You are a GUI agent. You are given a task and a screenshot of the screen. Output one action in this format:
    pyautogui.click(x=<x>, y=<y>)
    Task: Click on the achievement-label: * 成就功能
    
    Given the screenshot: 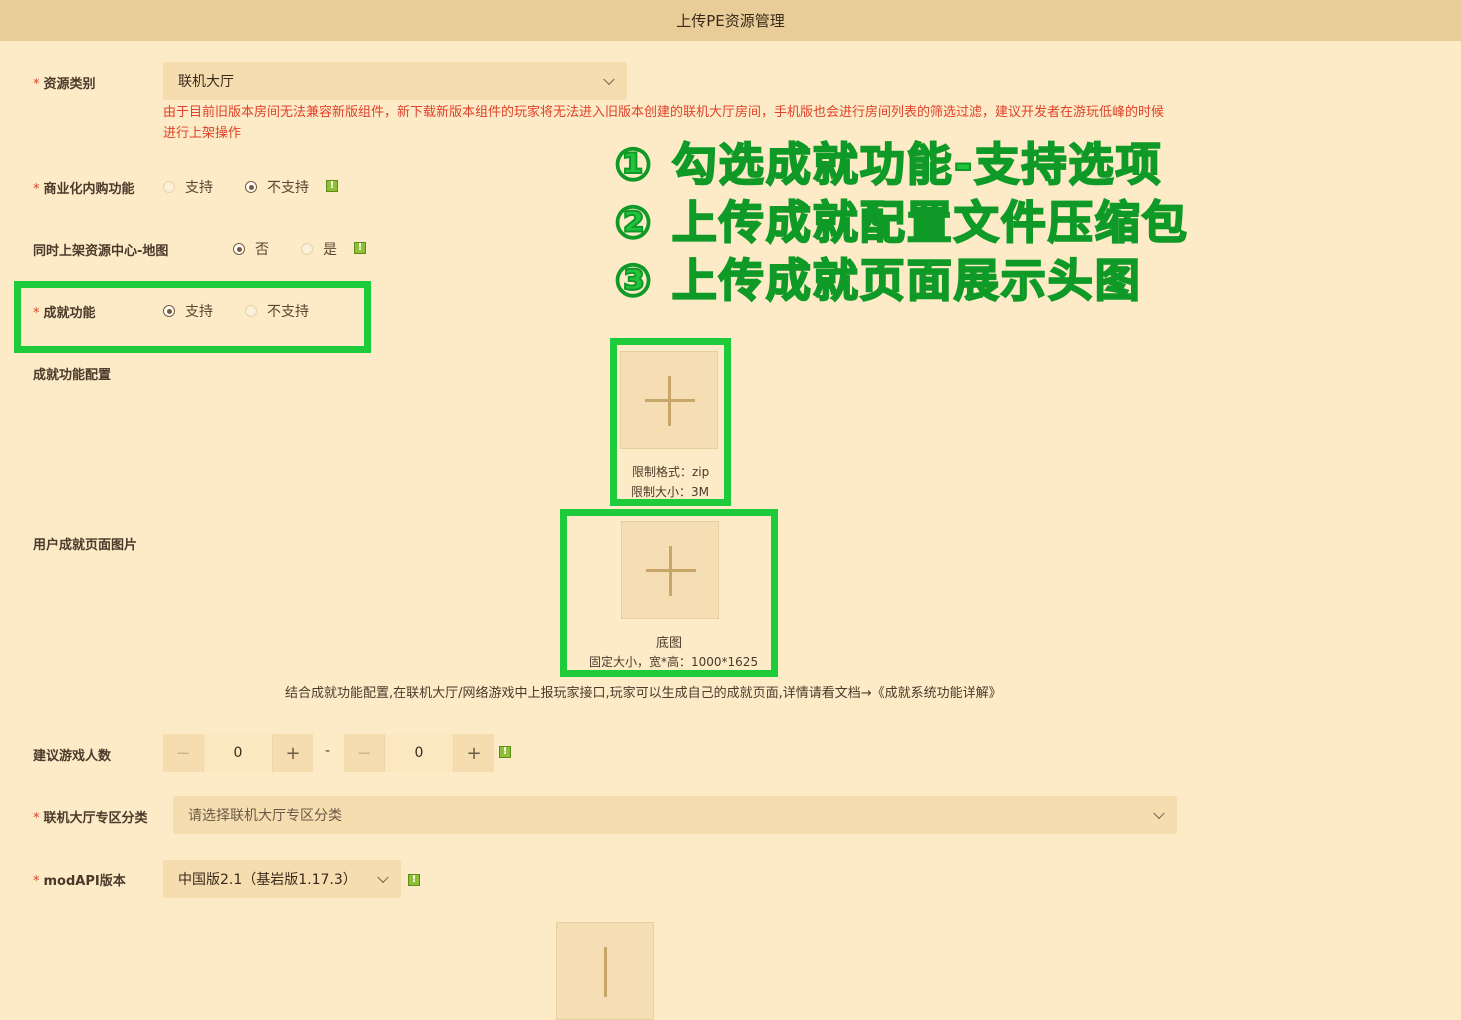 What is the action you would take?
    pyautogui.click(x=64, y=313)
    